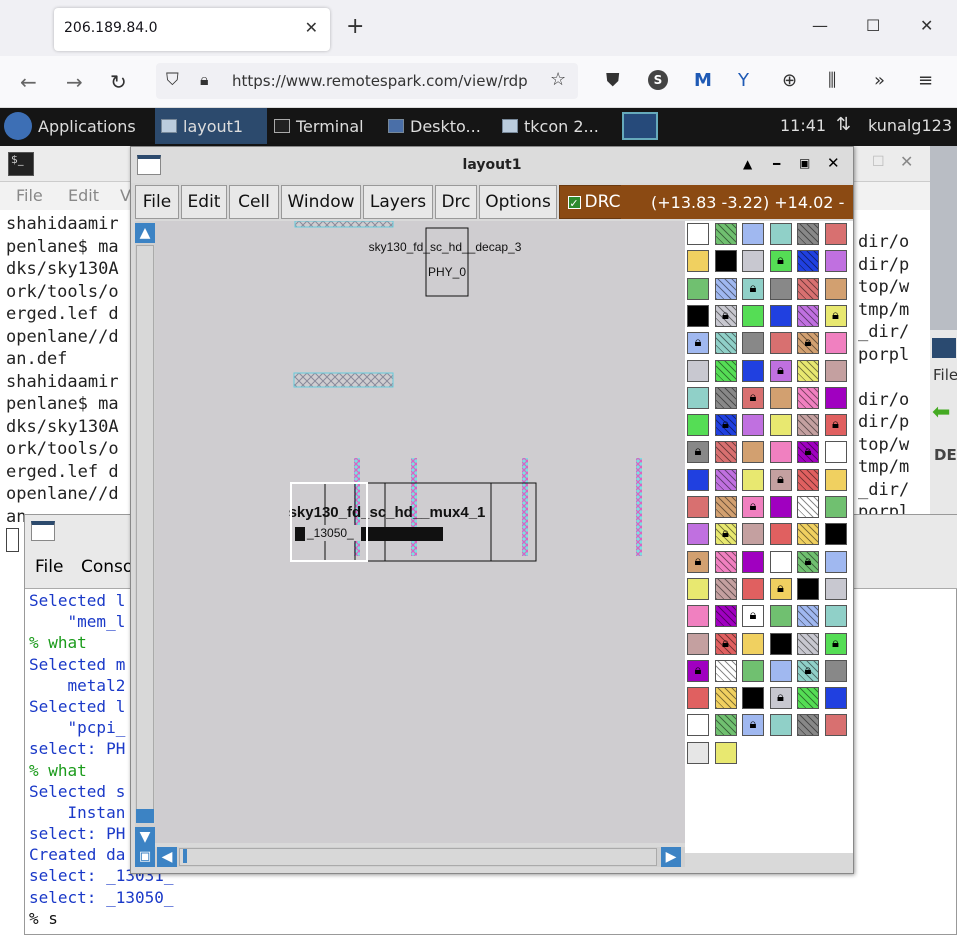  I want to click on vertical-scrollbar: ▲ ▼, so click(145, 534).